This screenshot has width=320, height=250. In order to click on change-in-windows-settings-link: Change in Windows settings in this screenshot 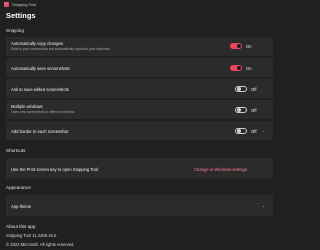, I will do `click(220, 169)`.